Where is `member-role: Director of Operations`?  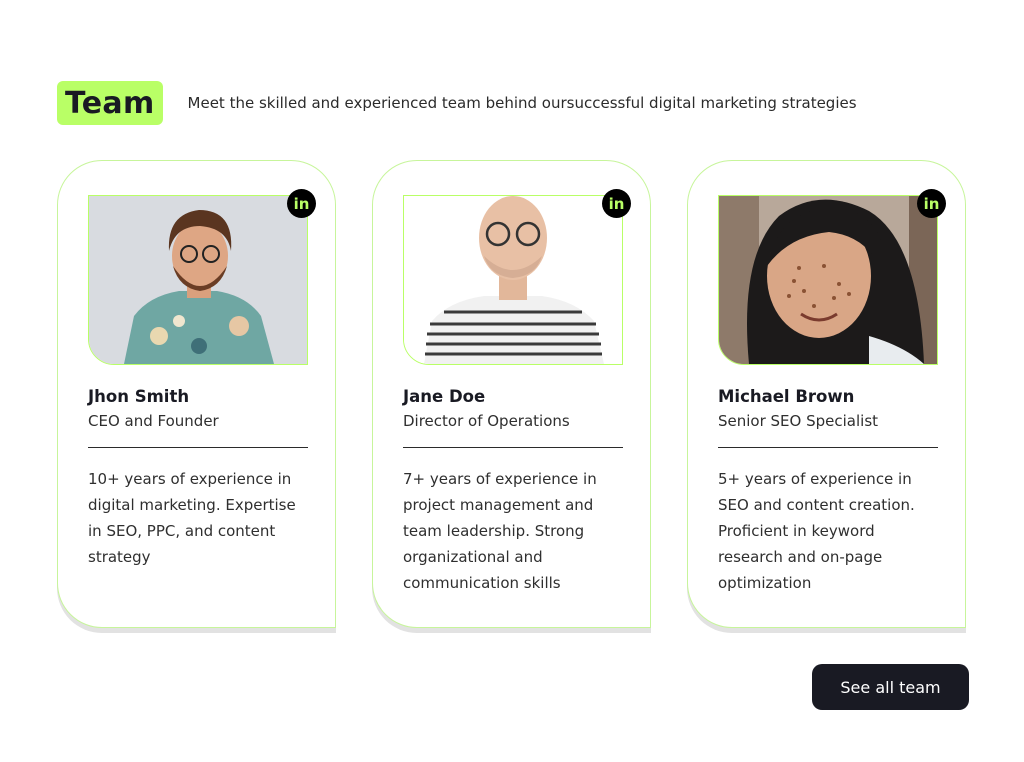 member-role: Director of Operations is located at coordinates (486, 421).